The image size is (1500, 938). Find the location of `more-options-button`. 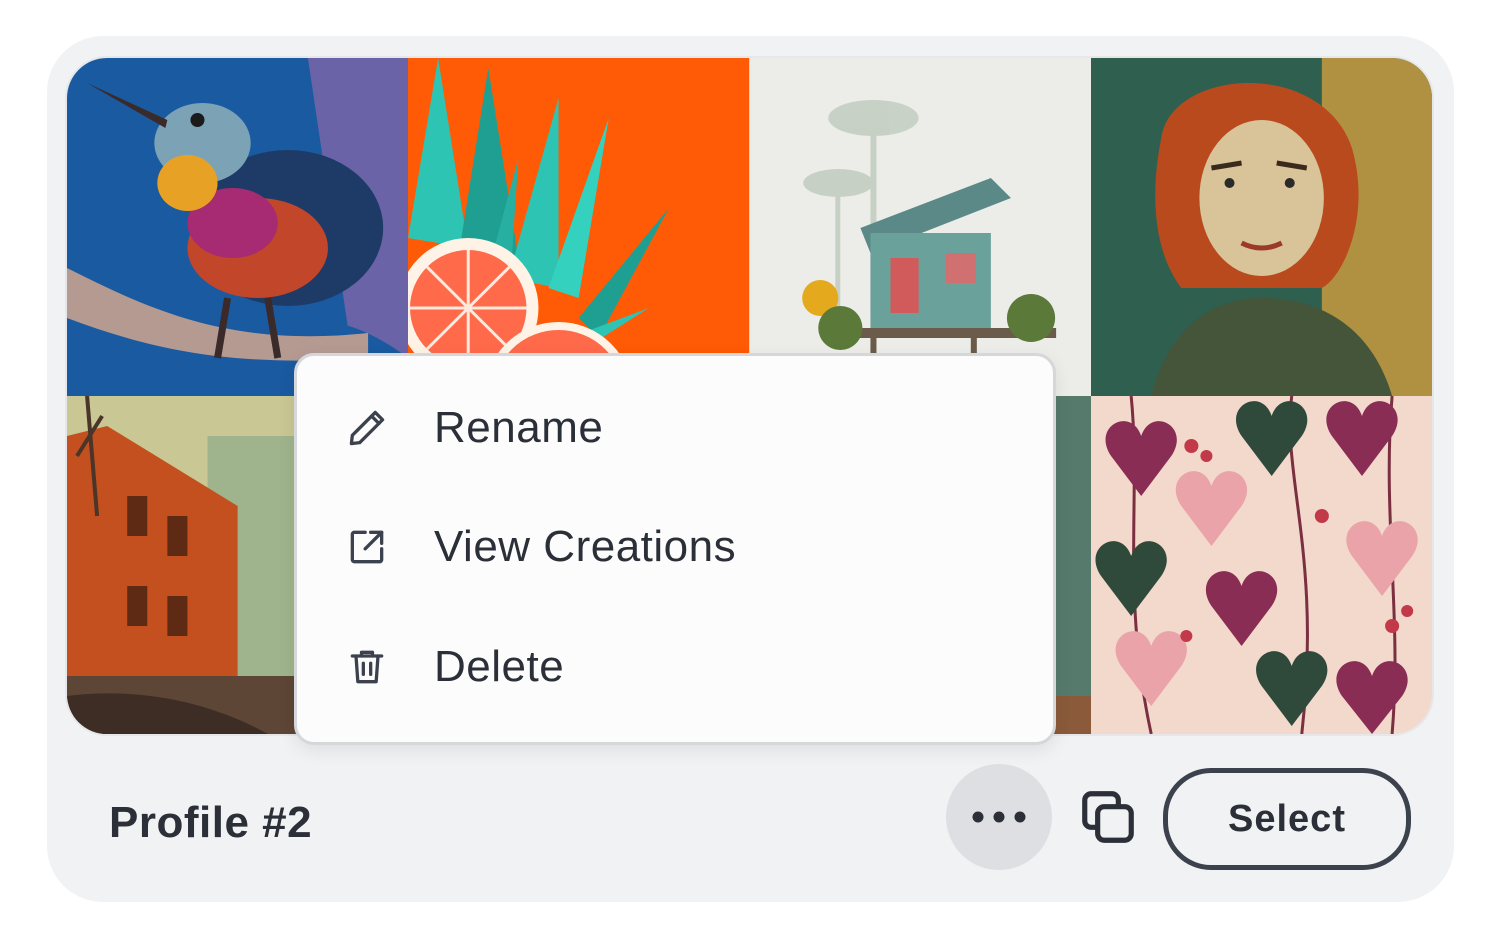

more-options-button is located at coordinates (999, 817).